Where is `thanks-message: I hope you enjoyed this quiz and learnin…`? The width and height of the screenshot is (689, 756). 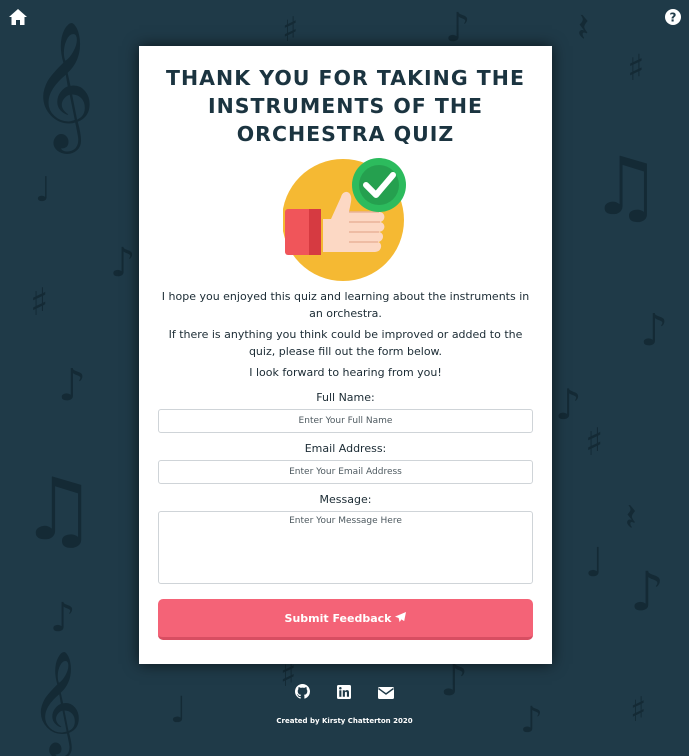 thanks-message: I hope you enjoyed this quiz and learnin… is located at coordinates (345, 305).